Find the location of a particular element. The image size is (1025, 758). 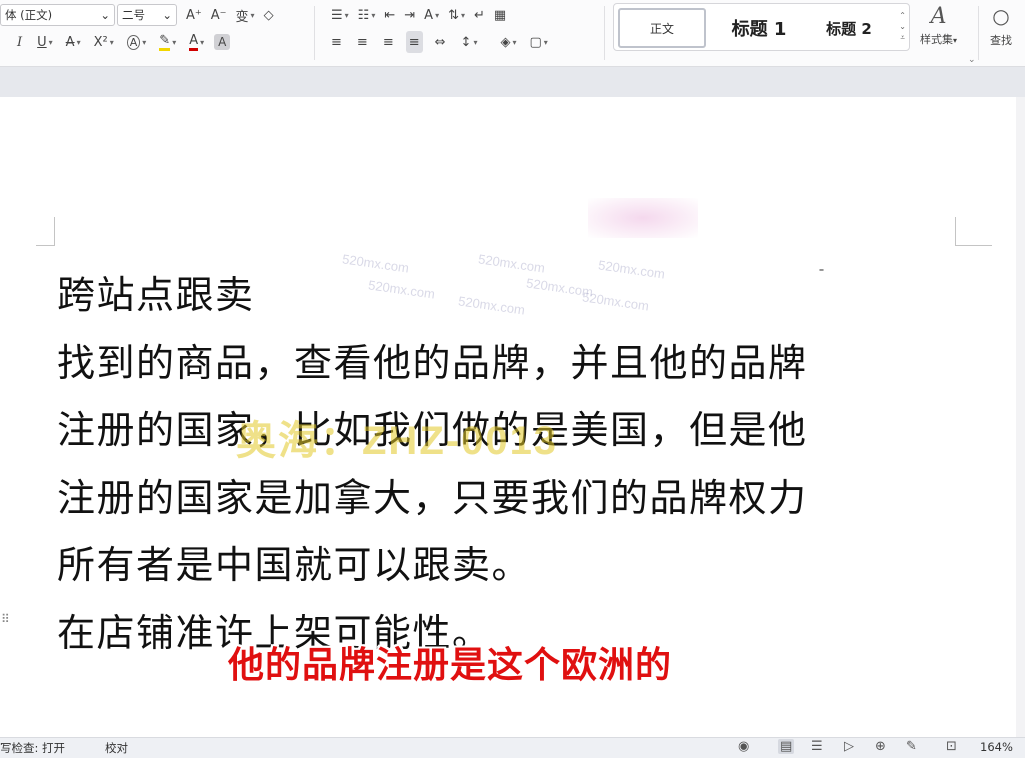

borders-button: ▢ ▾ is located at coordinates (538, 42).